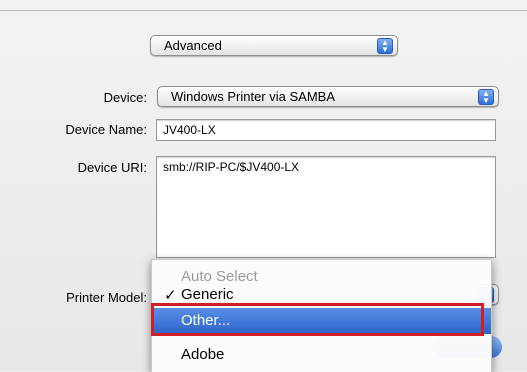 The width and height of the screenshot is (527, 372). What do you see at coordinates (189, 130) in the screenshot?
I see `device-name-value: JV400-LX` at bounding box center [189, 130].